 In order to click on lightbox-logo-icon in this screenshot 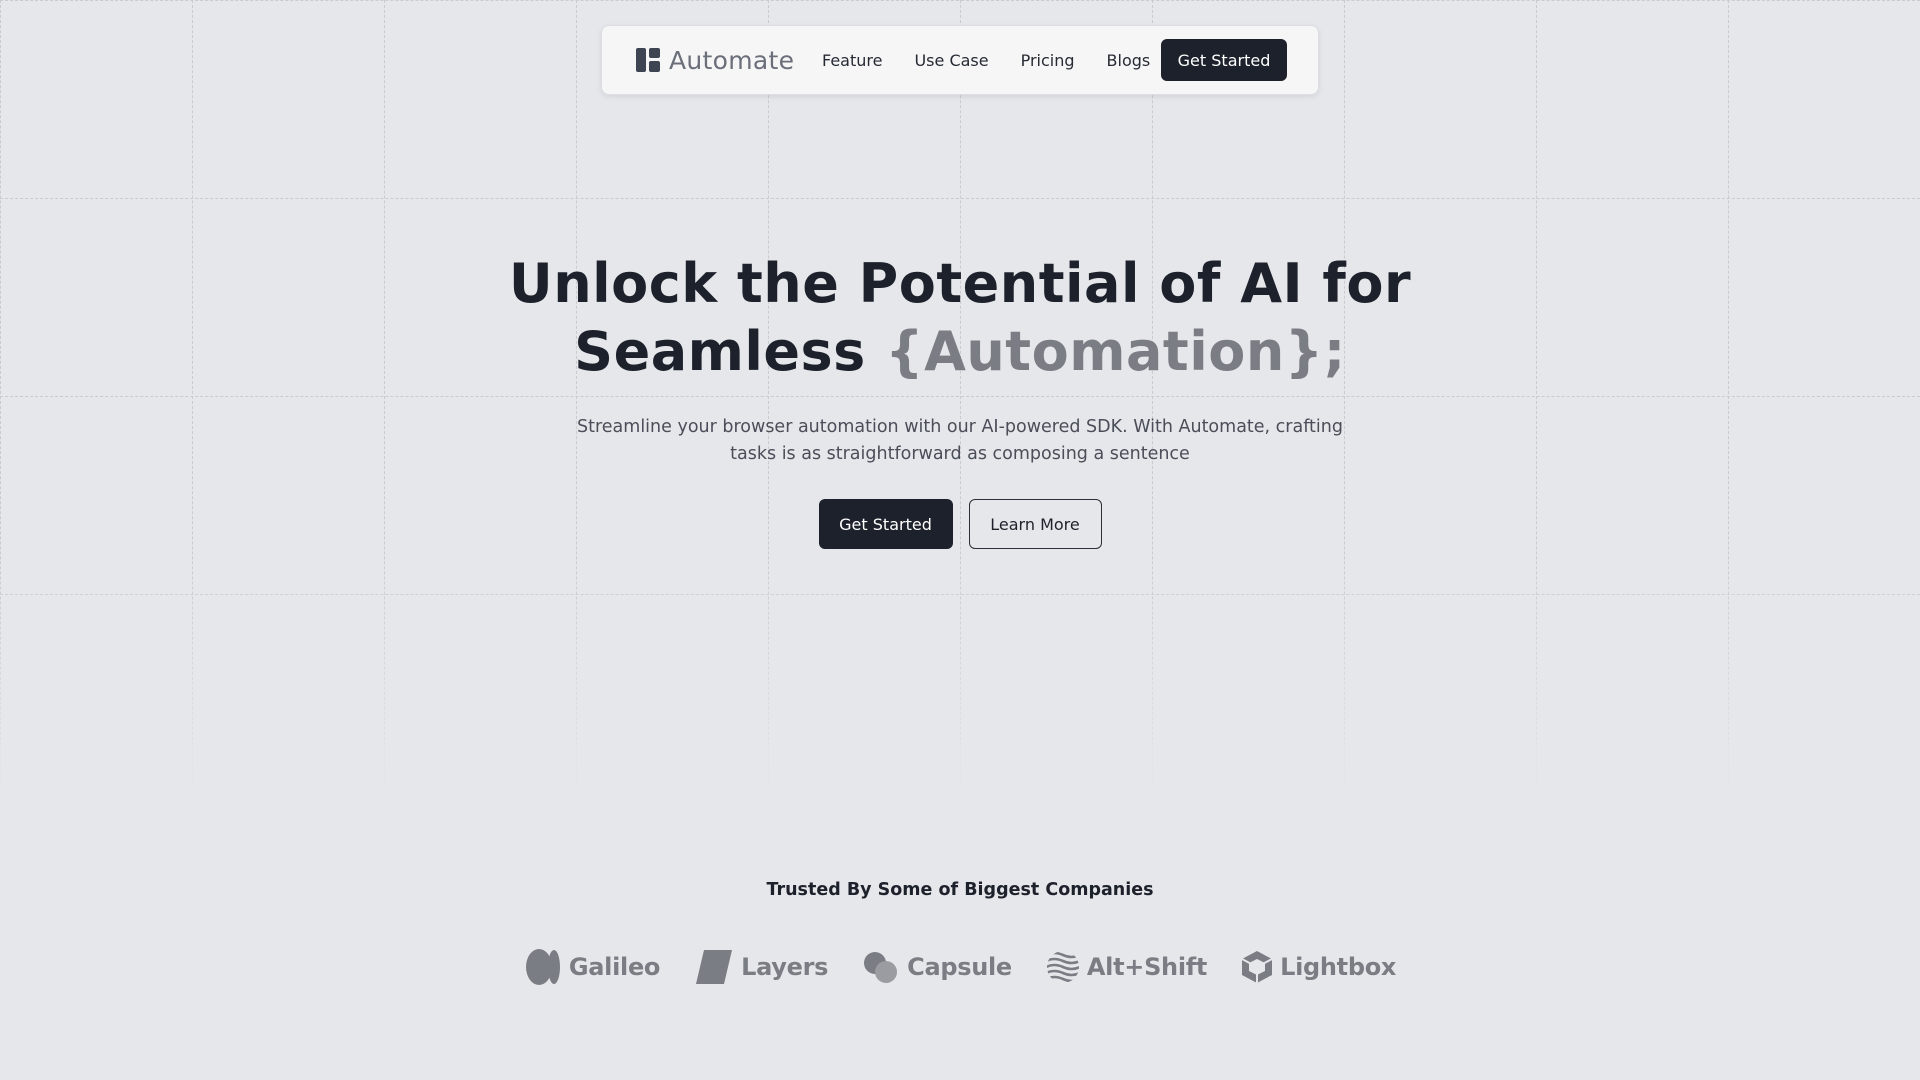, I will do `click(1257, 967)`.